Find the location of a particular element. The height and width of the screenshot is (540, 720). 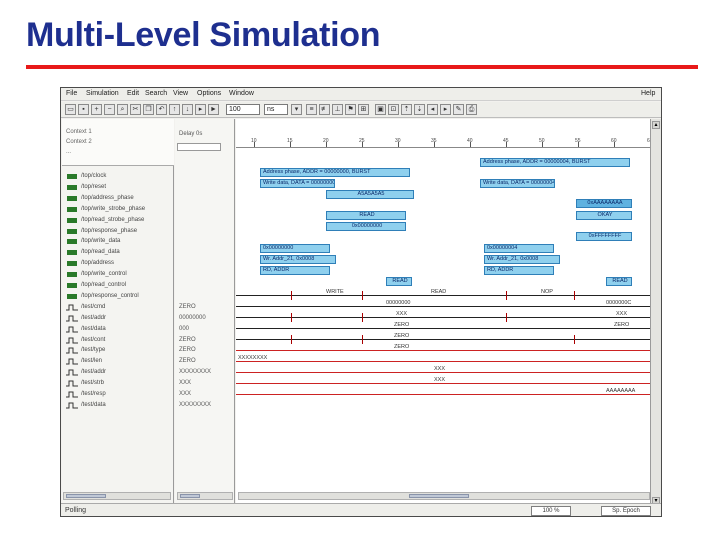

save-icon: ▪ is located at coordinates (83, 109).